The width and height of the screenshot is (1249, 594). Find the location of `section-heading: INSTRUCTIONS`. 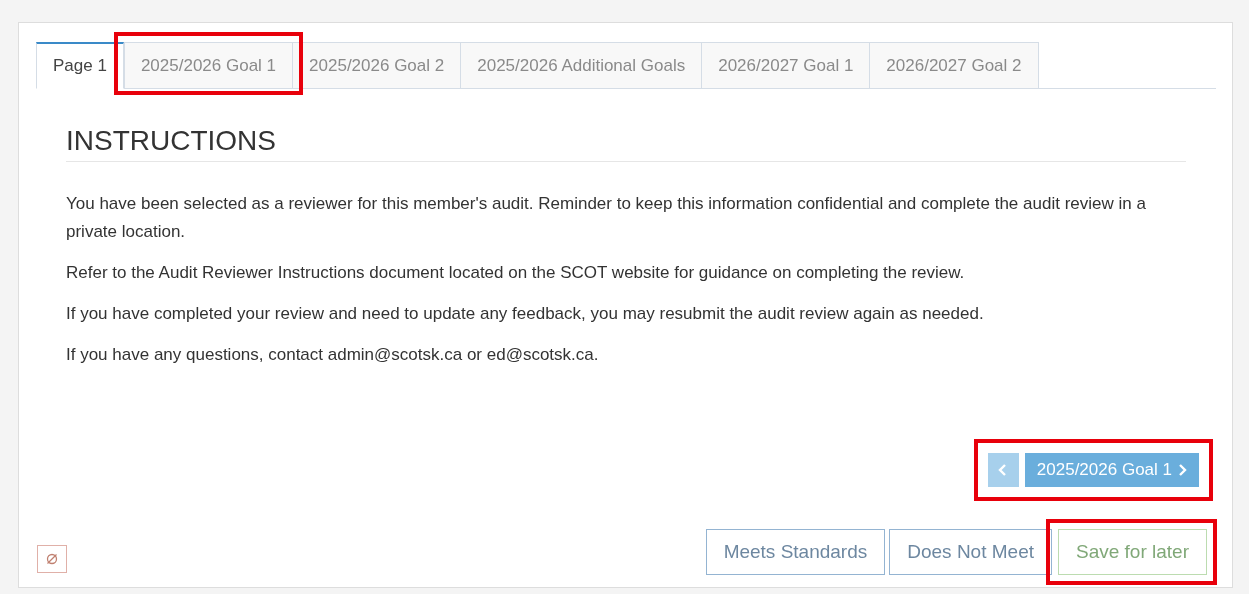

section-heading: INSTRUCTIONS is located at coordinates (626, 143).